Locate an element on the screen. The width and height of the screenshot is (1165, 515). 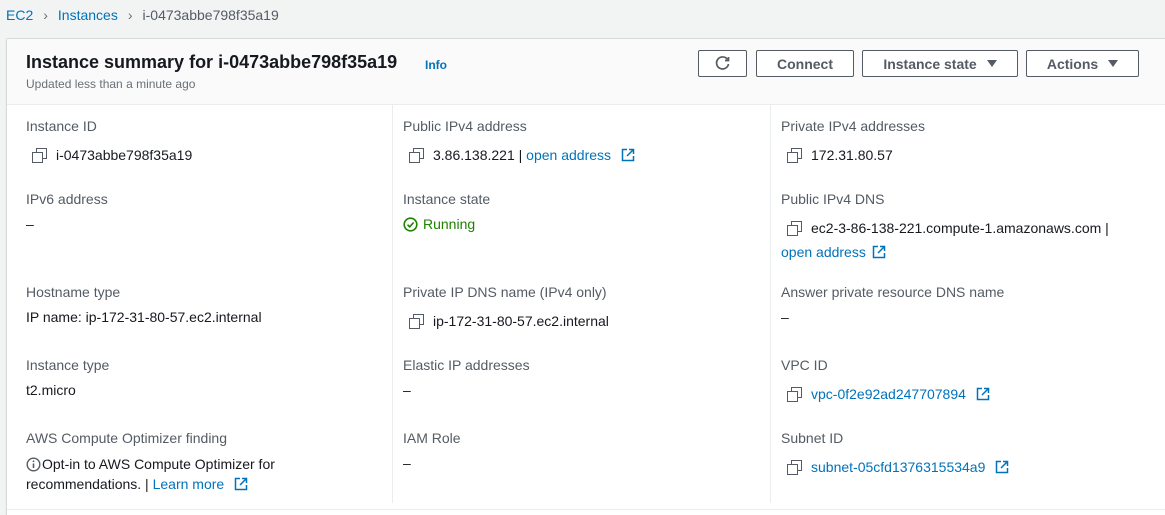
connect-button: Connect is located at coordinates (805, 63).